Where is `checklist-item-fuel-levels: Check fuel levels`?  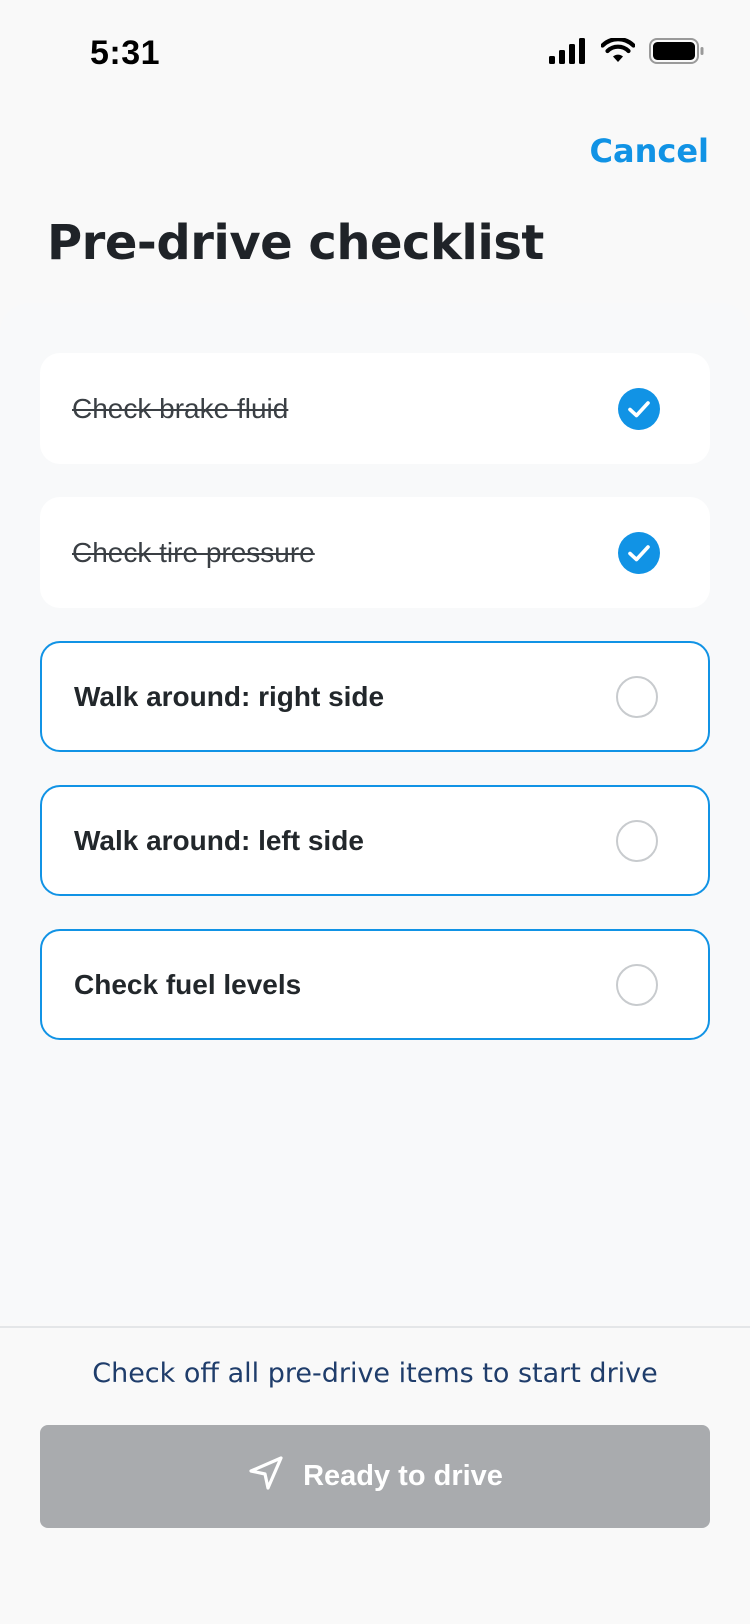
checklist-item-fuel-levels: Check fuel levels is located at coordinates (375, 984).